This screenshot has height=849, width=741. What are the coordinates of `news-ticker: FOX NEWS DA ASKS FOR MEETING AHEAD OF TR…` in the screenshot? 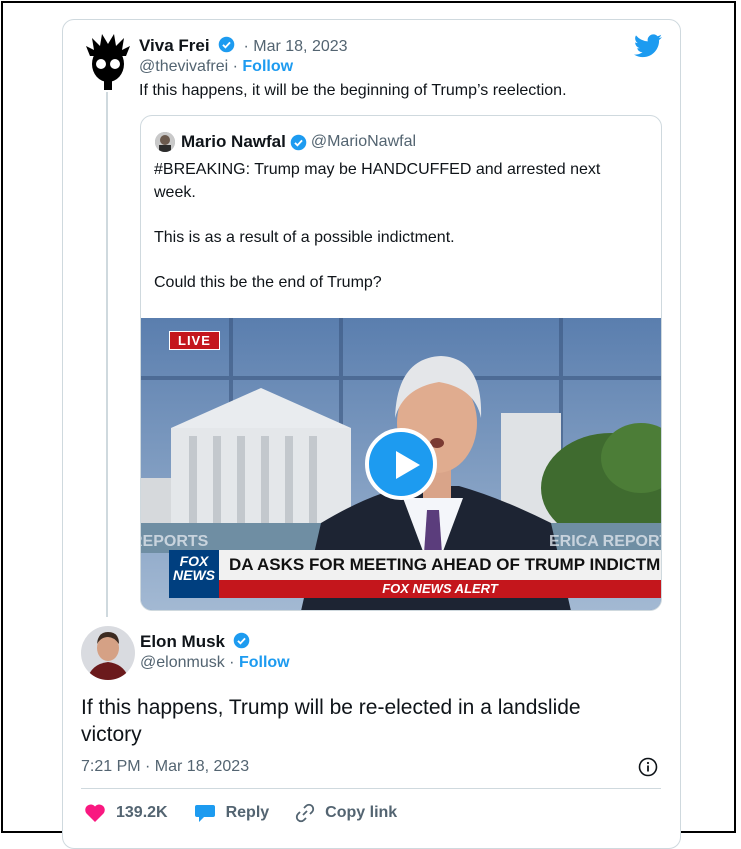 It's located at (415, 574).